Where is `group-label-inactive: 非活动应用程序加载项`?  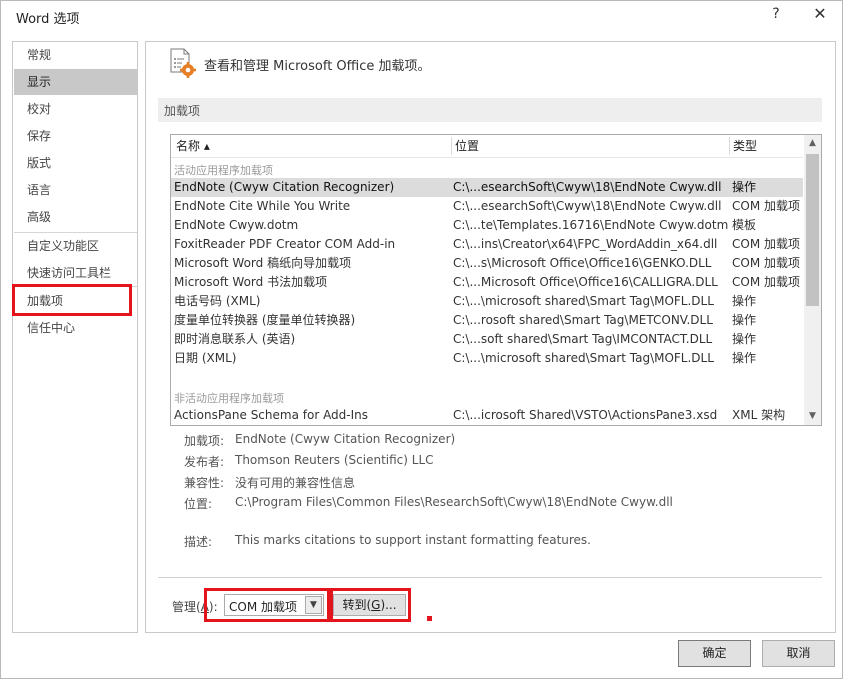 group-label-inactive: 非活动应用程序加载项 is located at coordinates (229, 398).